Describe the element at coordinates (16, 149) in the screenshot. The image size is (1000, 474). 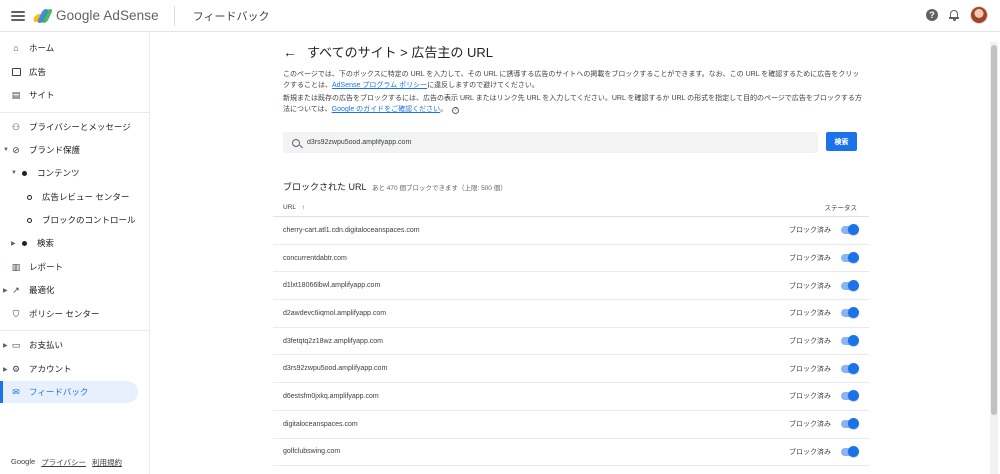
I see `block-icon: ⊘` at that location.